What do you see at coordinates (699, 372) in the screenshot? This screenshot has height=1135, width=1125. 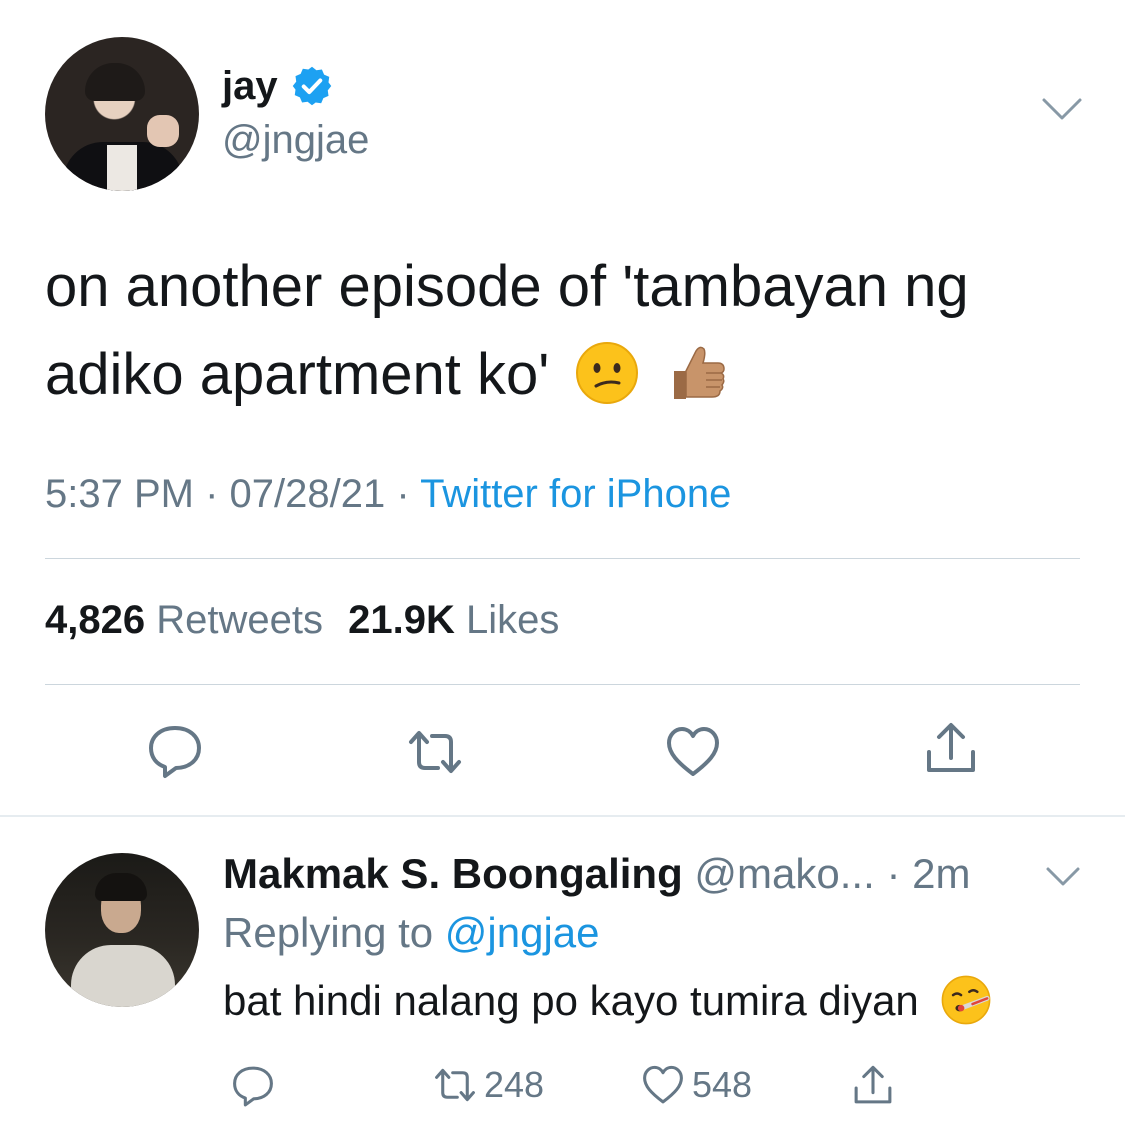 I see `thumbs-up-icon` at bounding box center [699, 372].